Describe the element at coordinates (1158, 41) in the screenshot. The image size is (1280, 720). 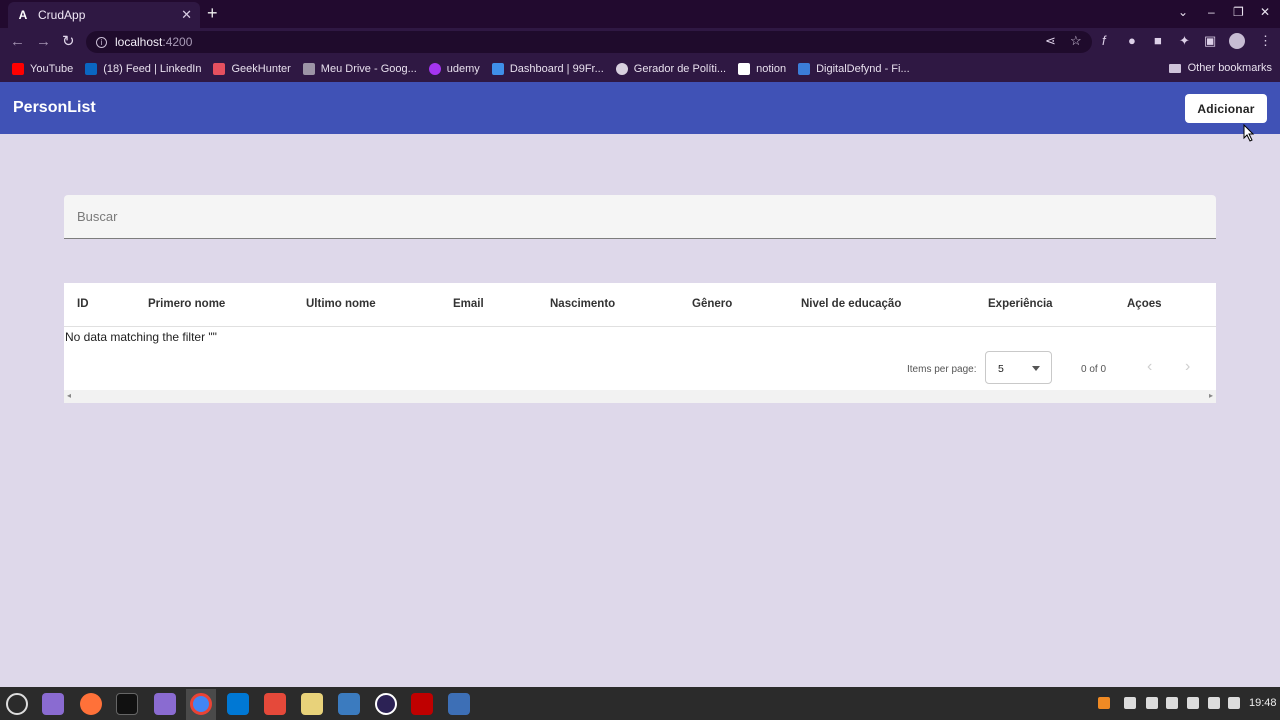
I see `extension-box-icon: ■` at that location.